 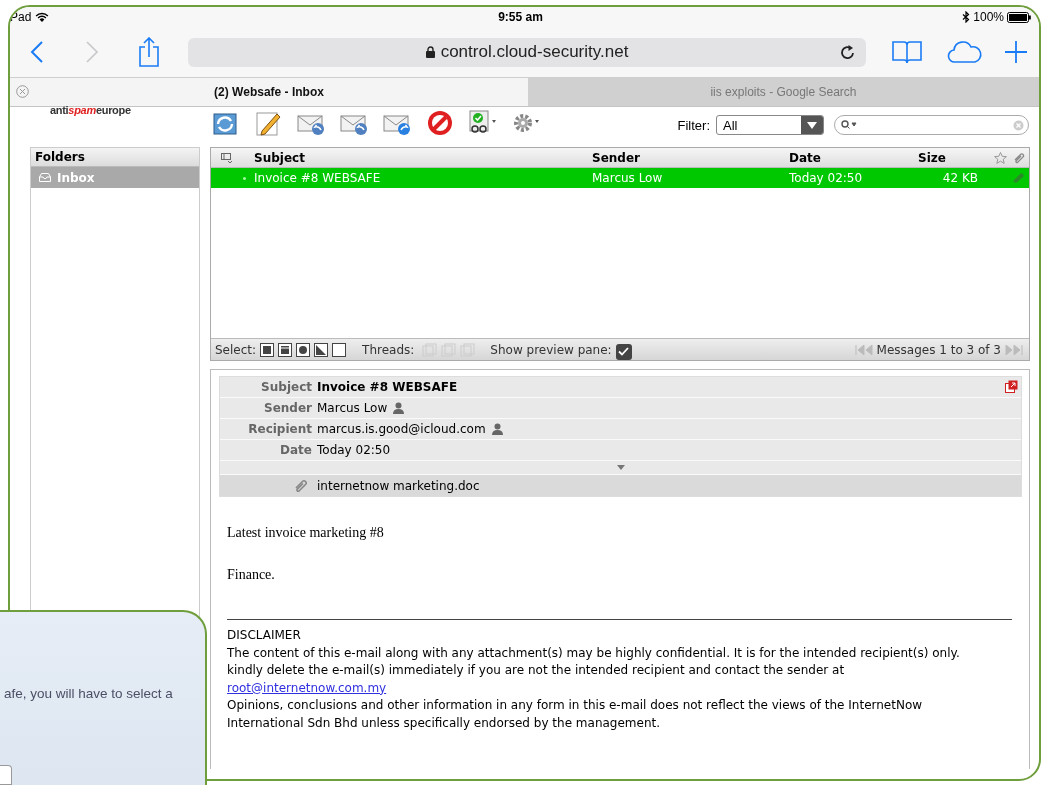 I want to click on field-label: Recipient, so click(x=279, y=429).